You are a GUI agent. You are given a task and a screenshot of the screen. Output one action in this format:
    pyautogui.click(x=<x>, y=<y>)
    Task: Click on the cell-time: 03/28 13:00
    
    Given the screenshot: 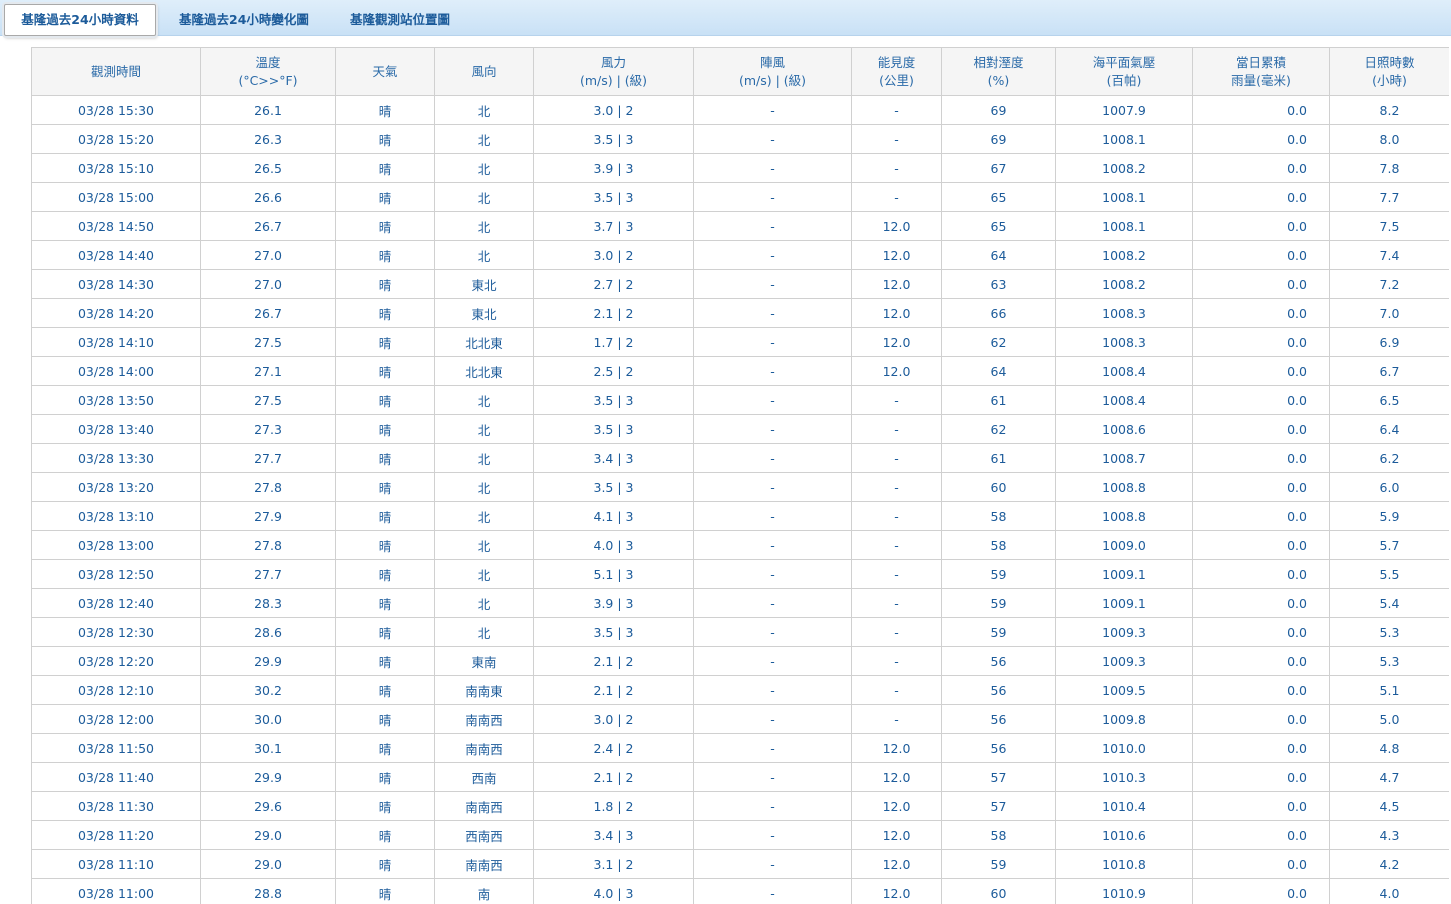 What is the action you would take?
    pyautogui.click(x=116, y=545)
    